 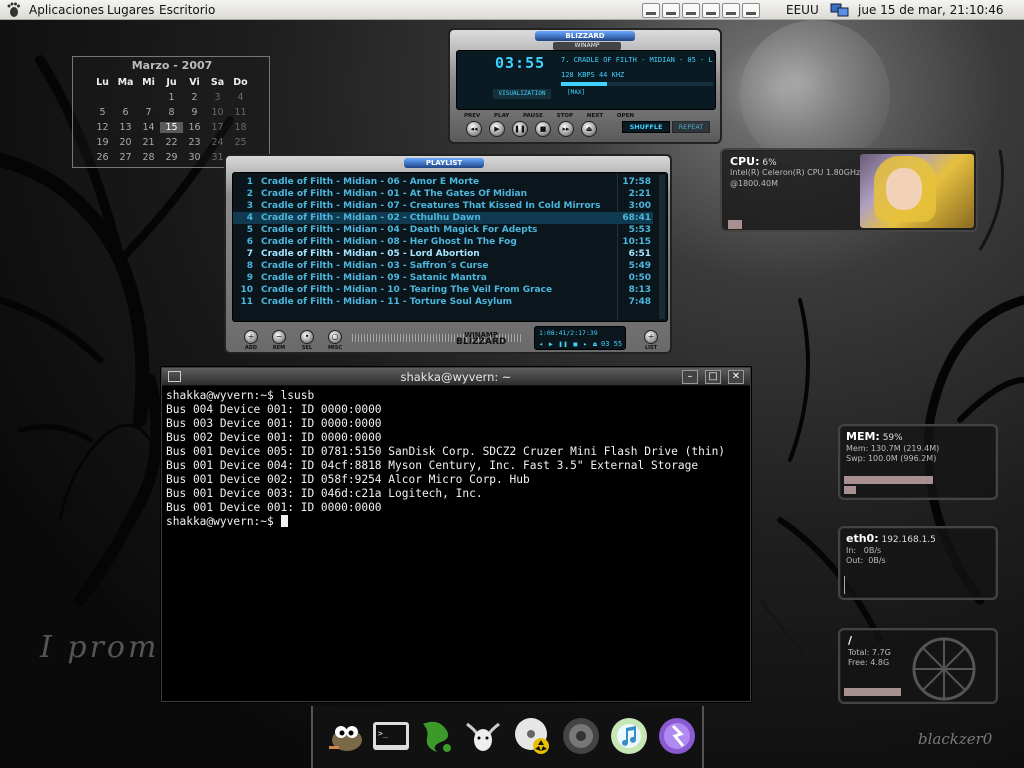 What do you see at coordinates (194, 112) in the screenshot?
I see `calendar-day: 9` at bounding box center [194, 112].